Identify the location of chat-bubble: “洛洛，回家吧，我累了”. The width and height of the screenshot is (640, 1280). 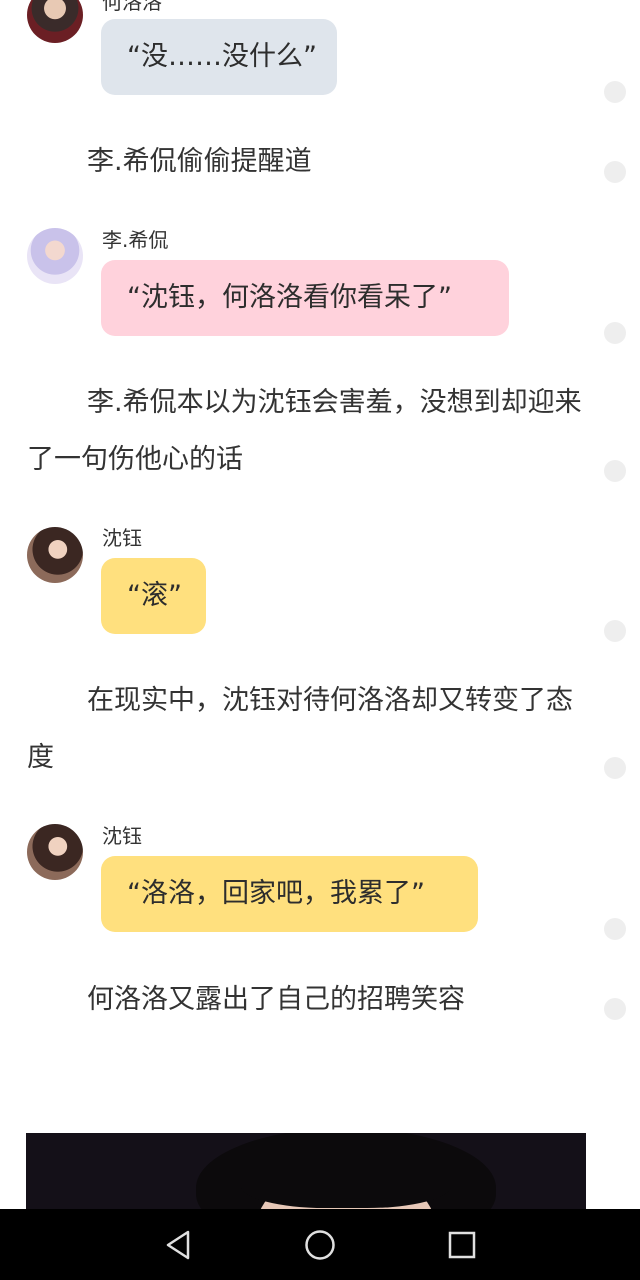
(289, 894).